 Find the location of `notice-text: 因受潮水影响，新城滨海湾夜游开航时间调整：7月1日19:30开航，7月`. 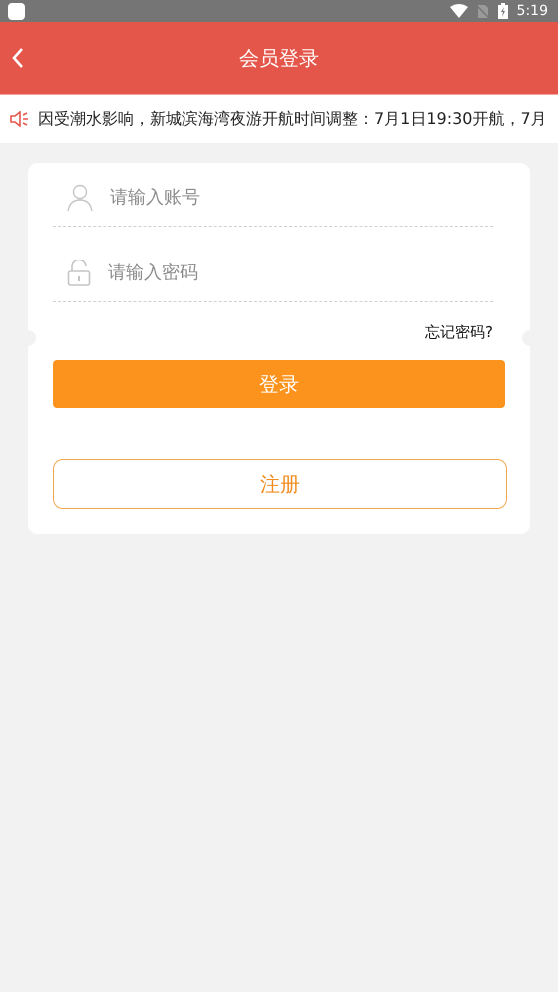

notice-text: 因受潮水影响，新城滨海湾夜游开航时间调整：7月1日19:30开航，7月 is located at coordinates (292, 119).